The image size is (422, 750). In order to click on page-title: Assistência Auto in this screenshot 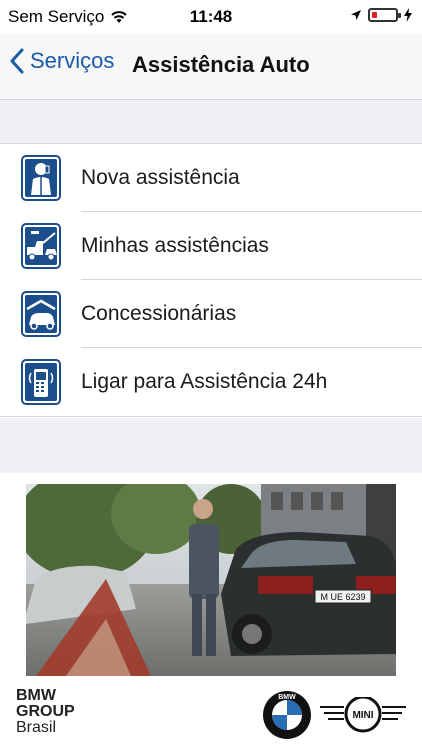, I will do `click(221, 64)`.